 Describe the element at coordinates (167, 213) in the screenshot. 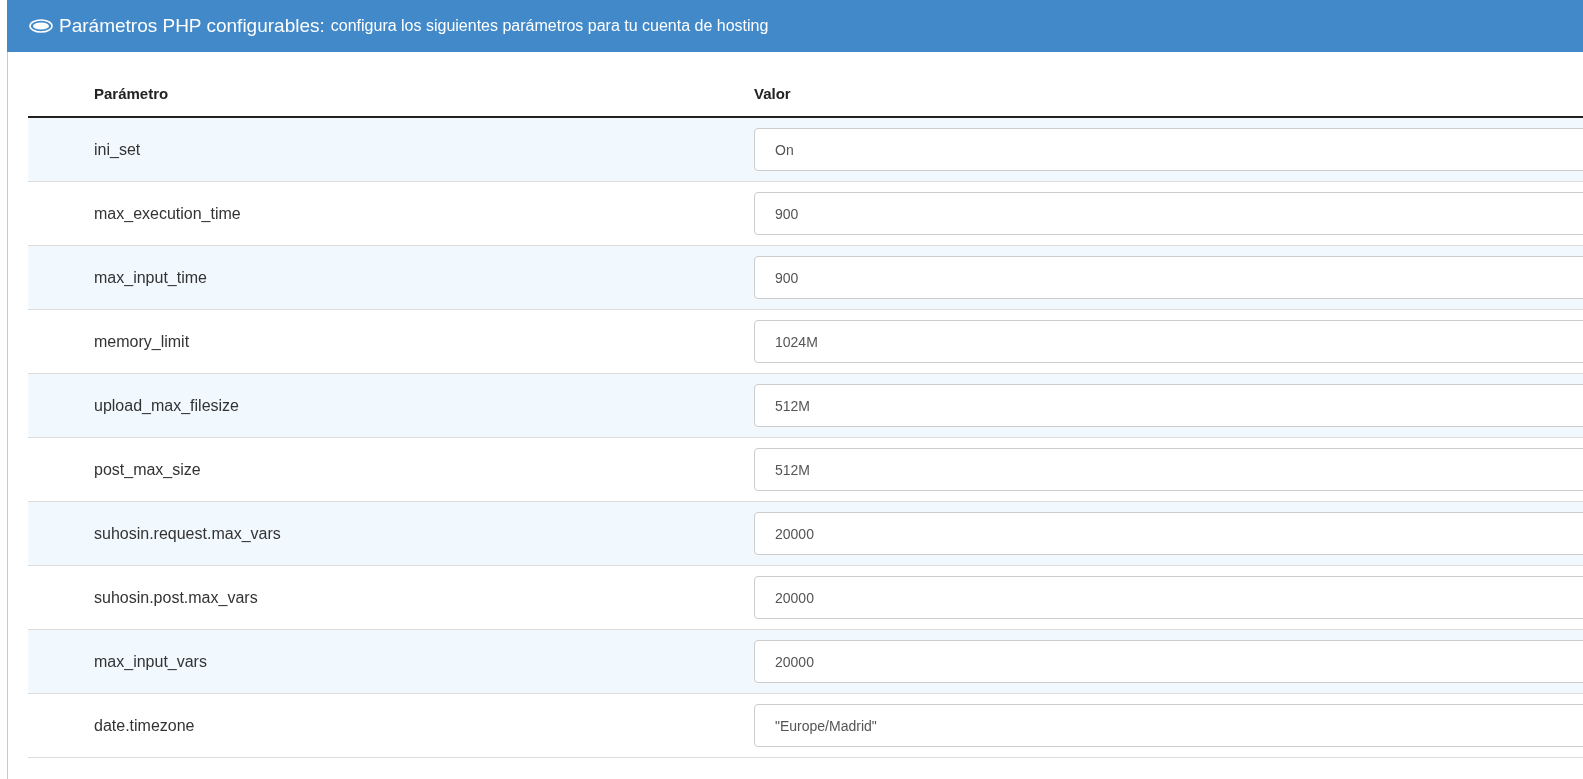

I see `parameter-name: max_execution_time` at that location.